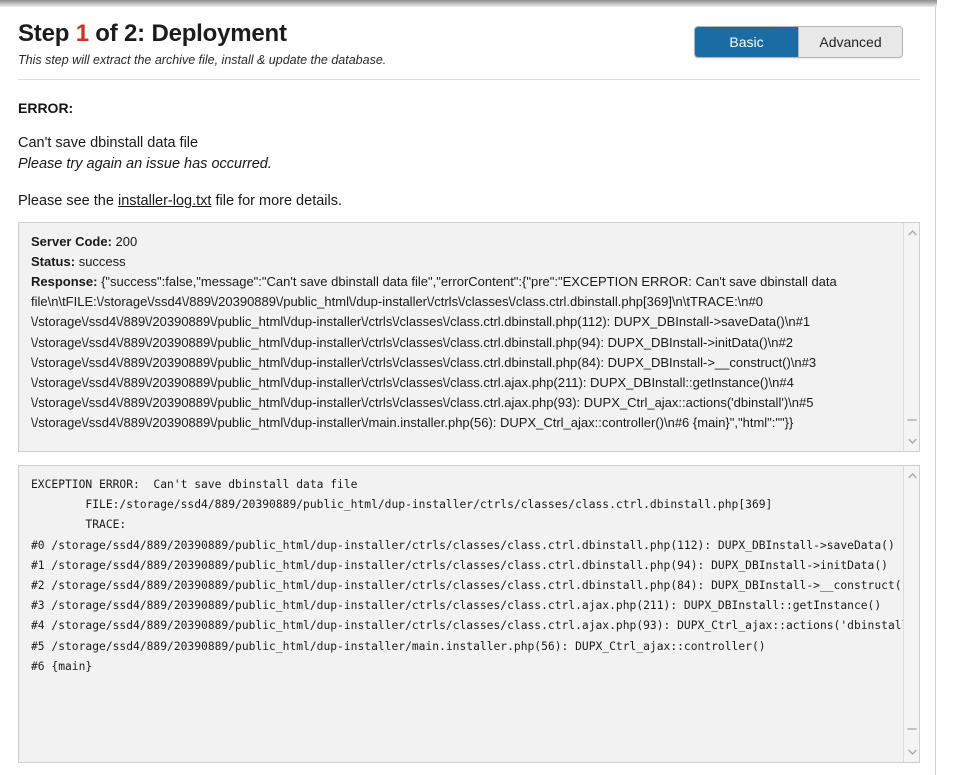 The image size is (964, 775). I want to click on trace-scrollbar, so click(911, 614).